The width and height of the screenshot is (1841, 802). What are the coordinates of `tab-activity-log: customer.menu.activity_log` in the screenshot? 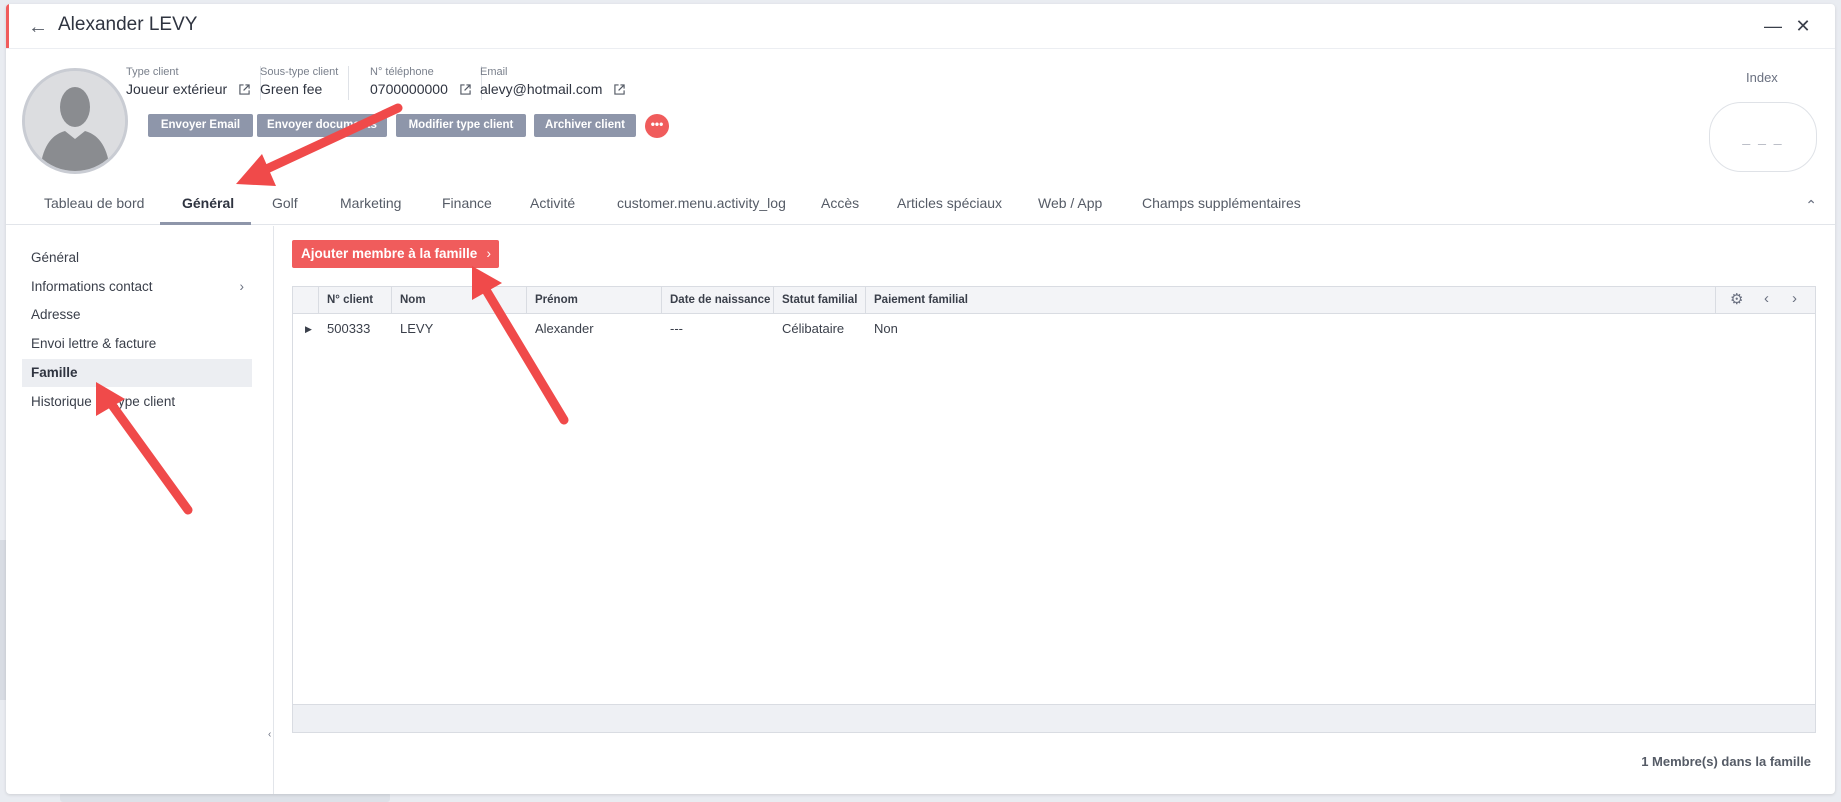 It's located at (701, 203).